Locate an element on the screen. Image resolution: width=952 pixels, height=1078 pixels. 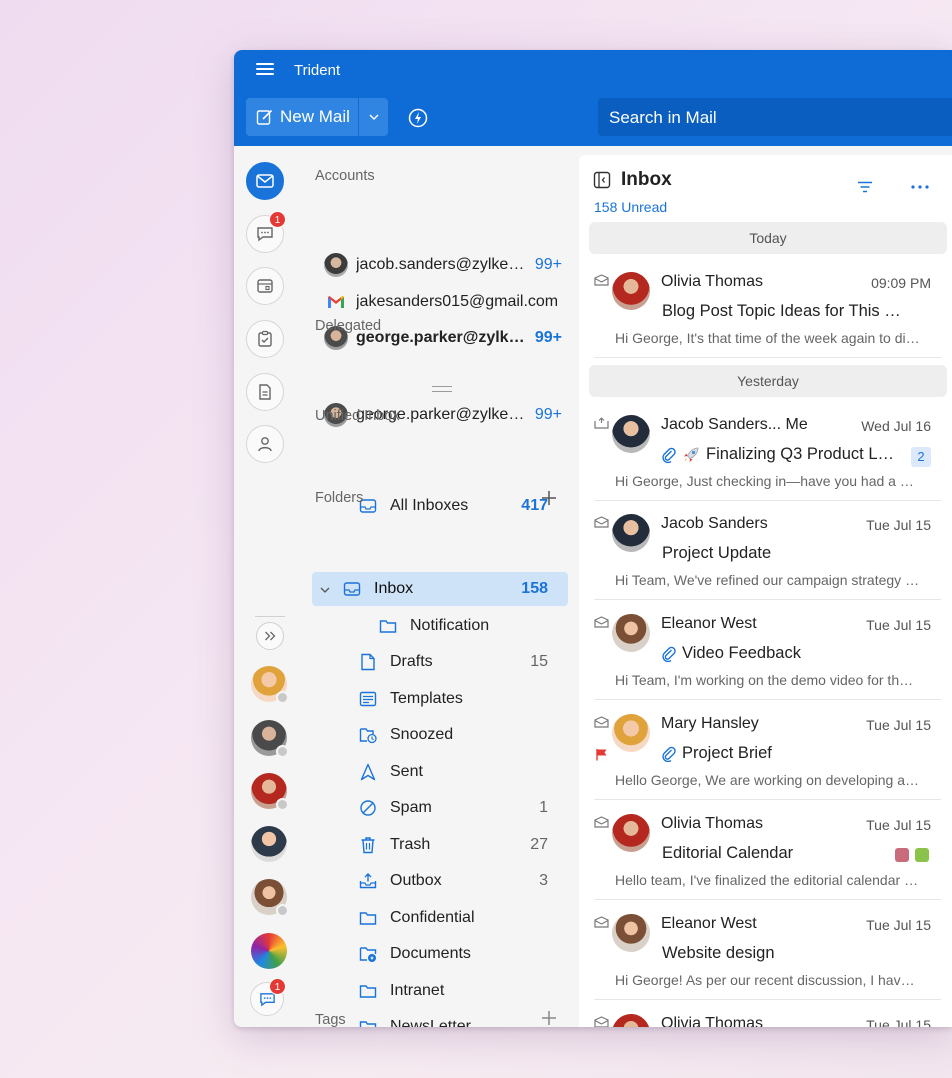
thread-count-badge: 2 is located at coordinates (921, 457).